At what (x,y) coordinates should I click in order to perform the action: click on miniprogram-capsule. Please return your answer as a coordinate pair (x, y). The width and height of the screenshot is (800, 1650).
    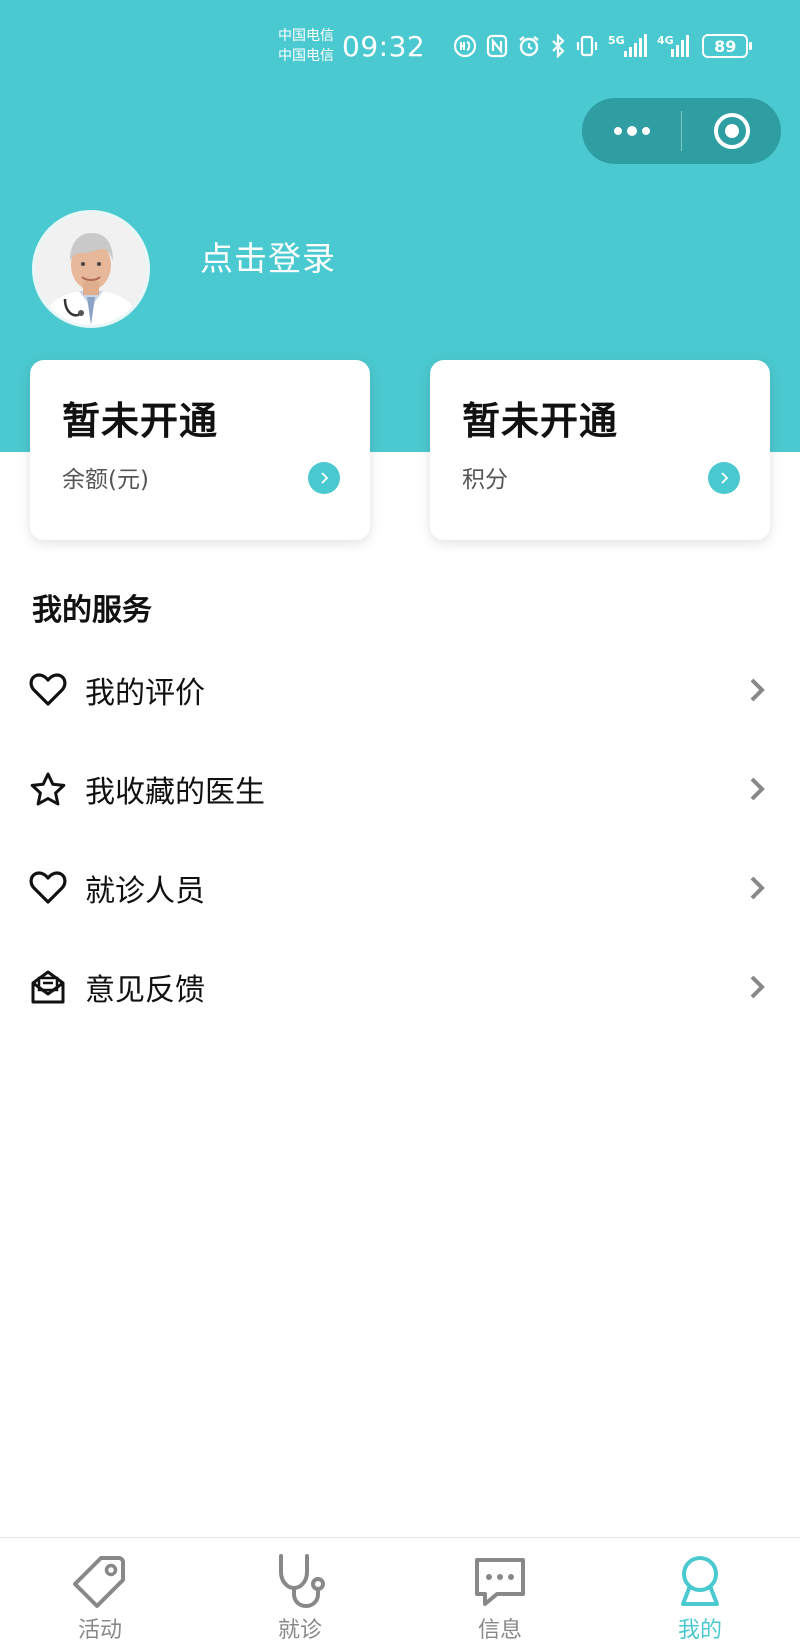
    Looking at the image, I should click on (681, 131).